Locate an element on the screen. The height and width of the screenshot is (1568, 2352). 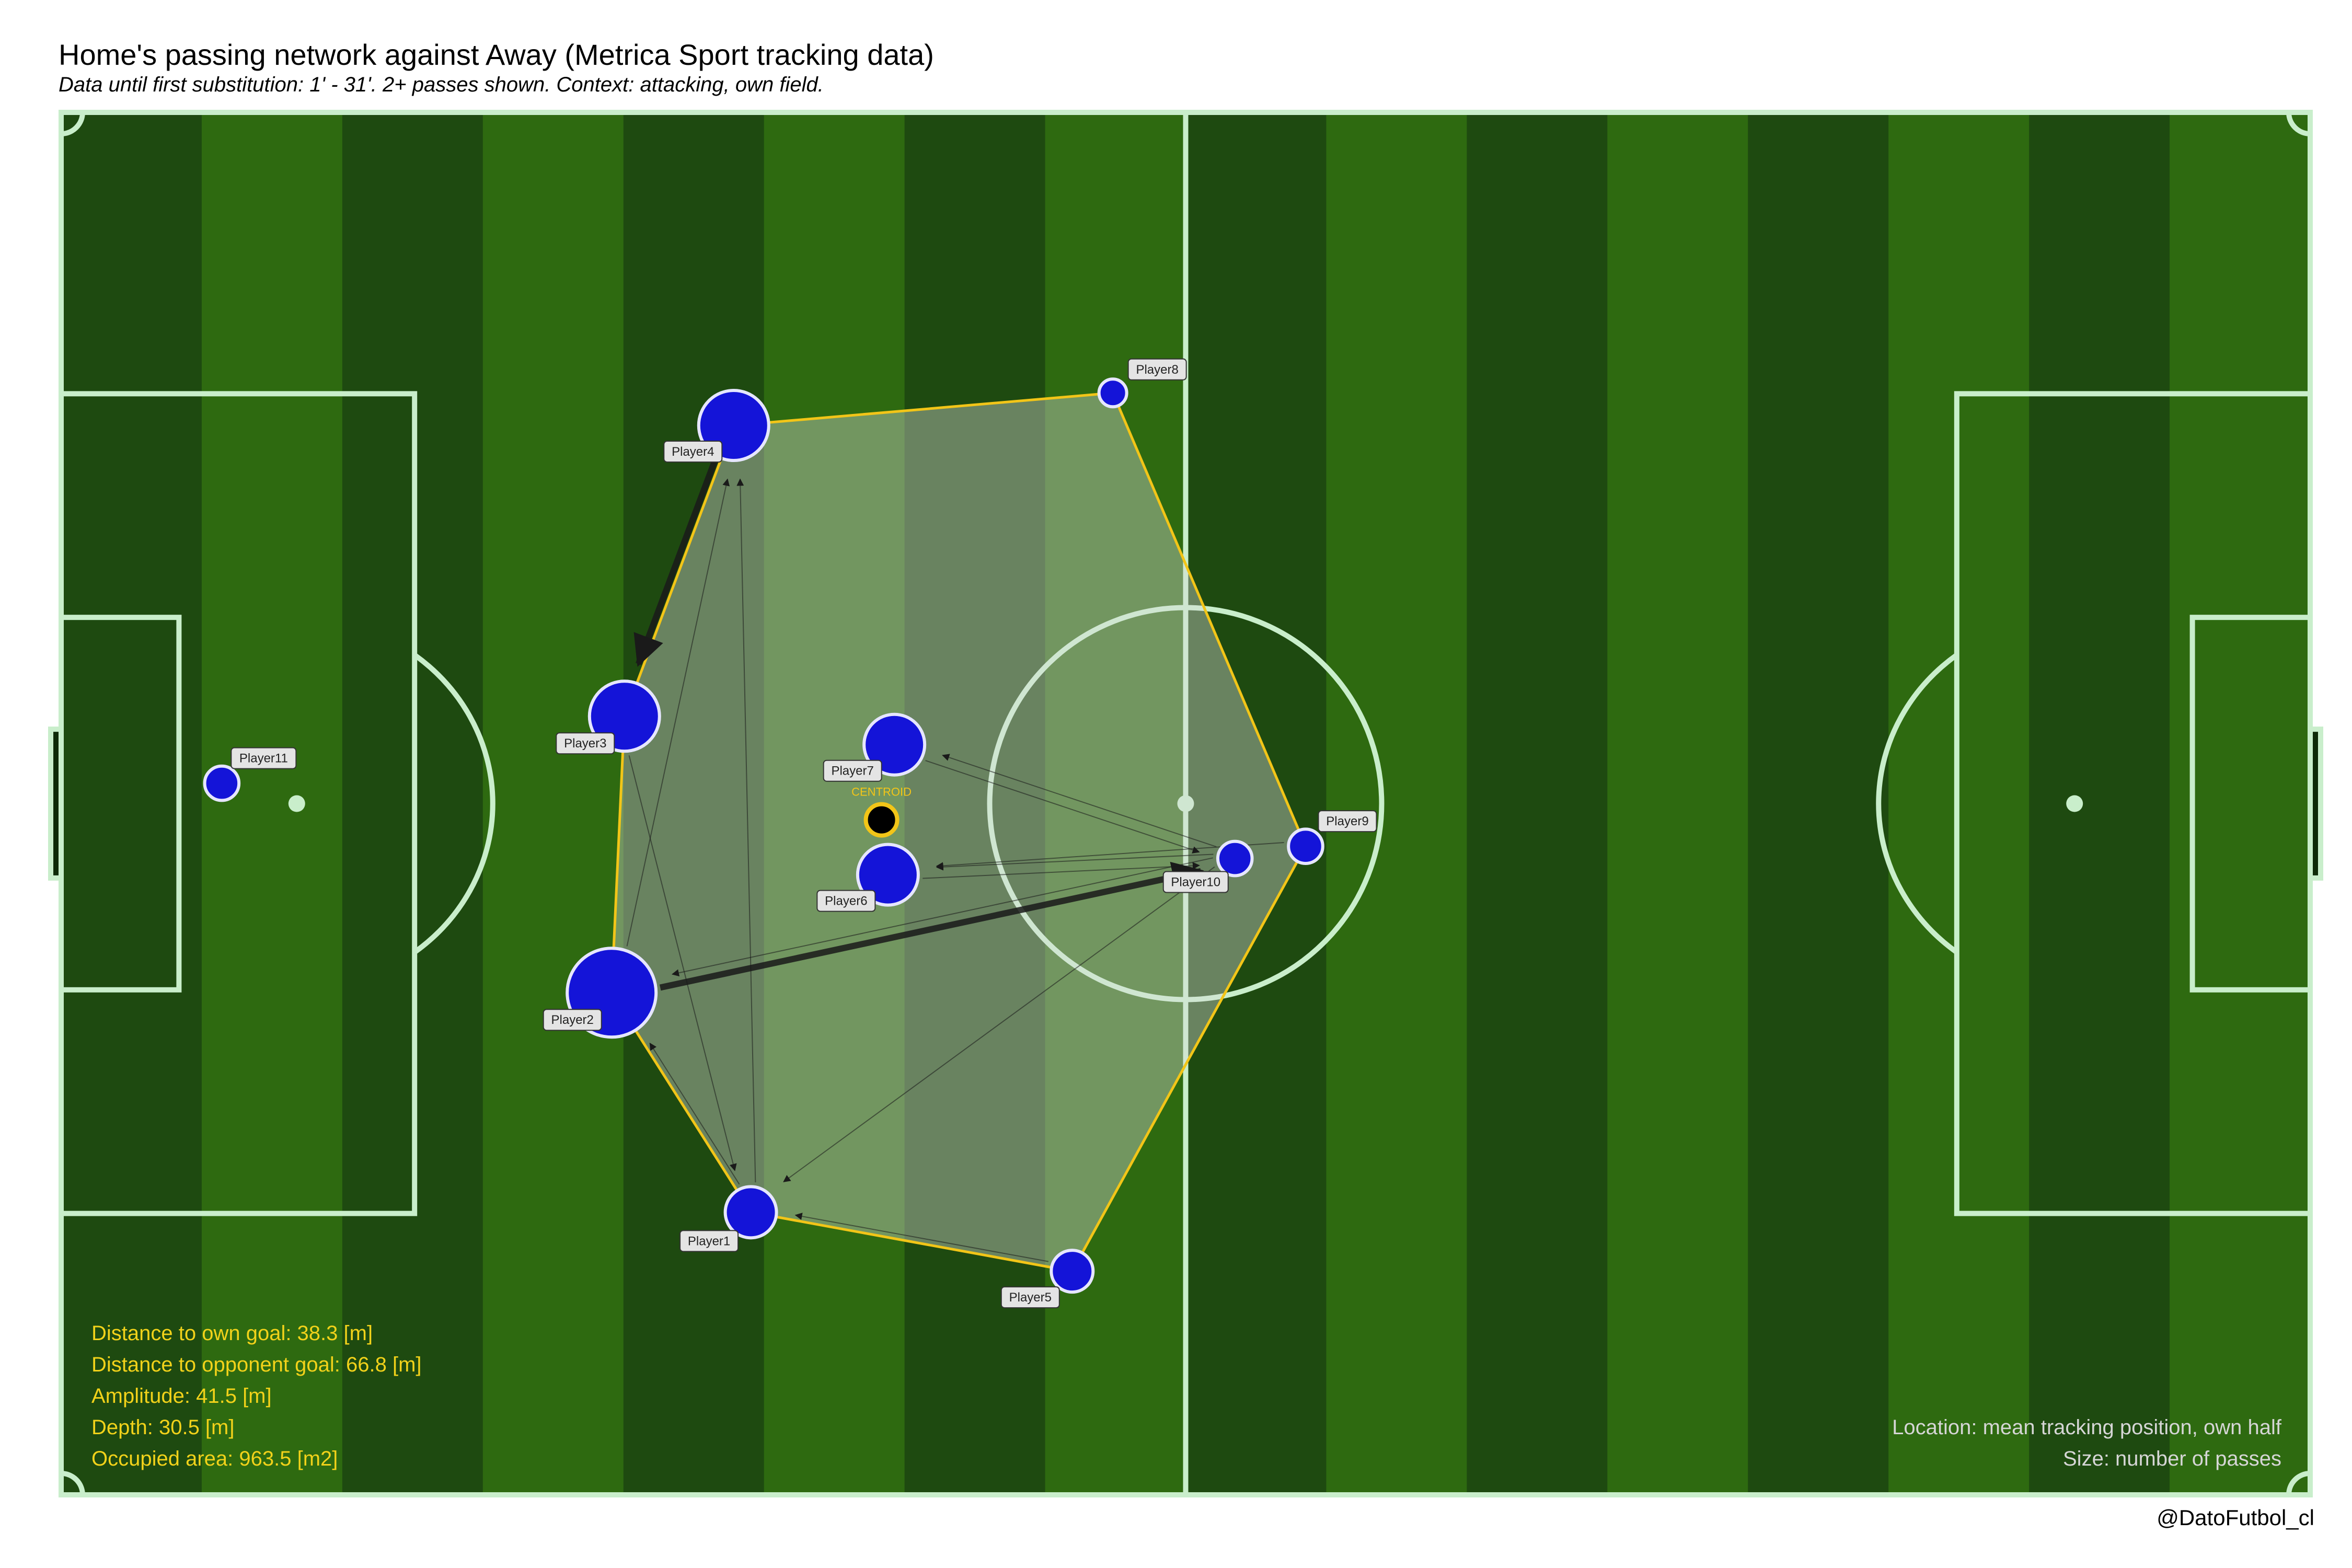
player-node-player10 is located at coordinates (1235, 858).